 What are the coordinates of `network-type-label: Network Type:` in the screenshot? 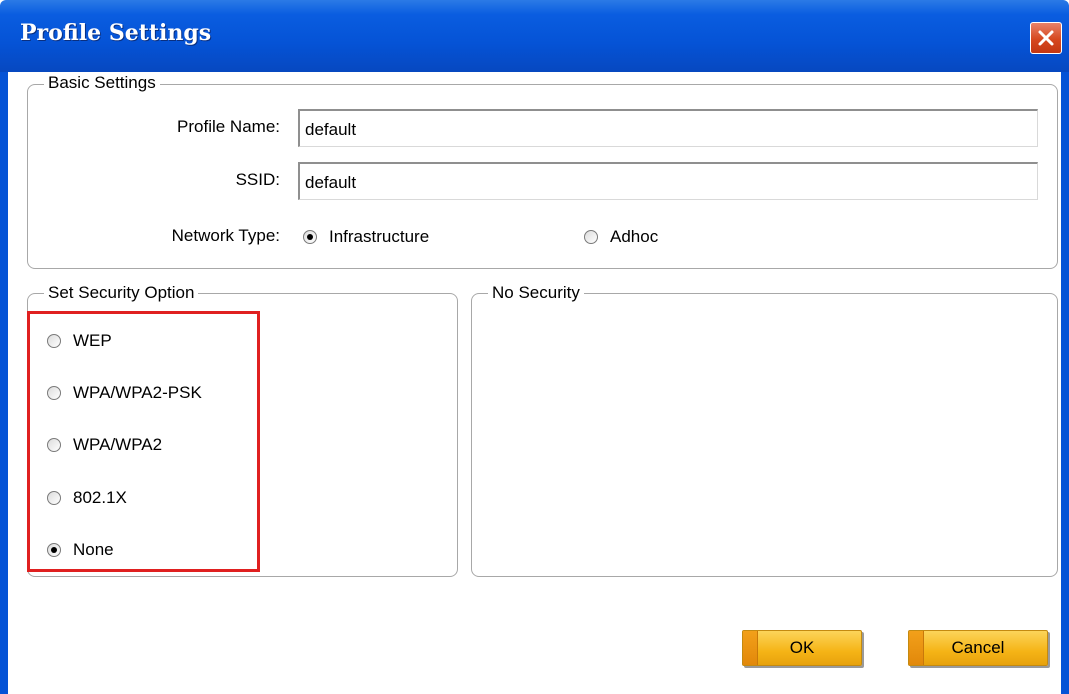 It's located at (225, 235).